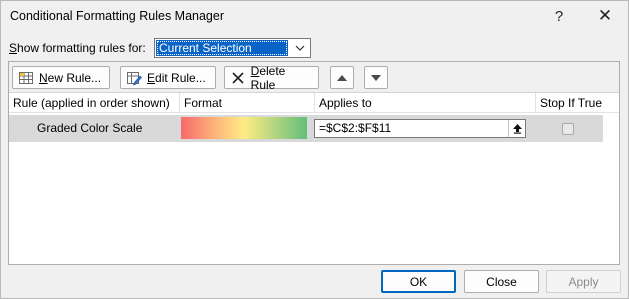 This screenshot has height=299, width=629. What do you see at coordinates (314, 17) in the screenshot?
I see `title-bar: Conditional Formatting Rules Manager ? ✕` at bounding box center [314, 17].